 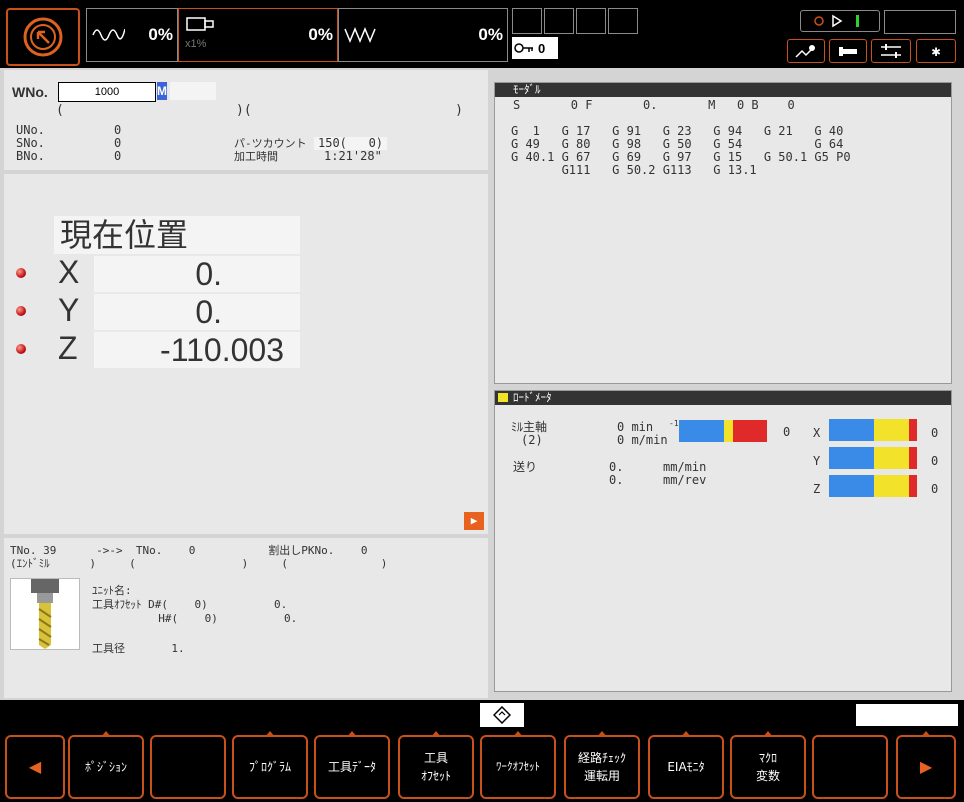 What do you see at coordinates (197, 274) in the screenshot?
I see `axis-x-value: 0.` at bounding box center [197, 274].